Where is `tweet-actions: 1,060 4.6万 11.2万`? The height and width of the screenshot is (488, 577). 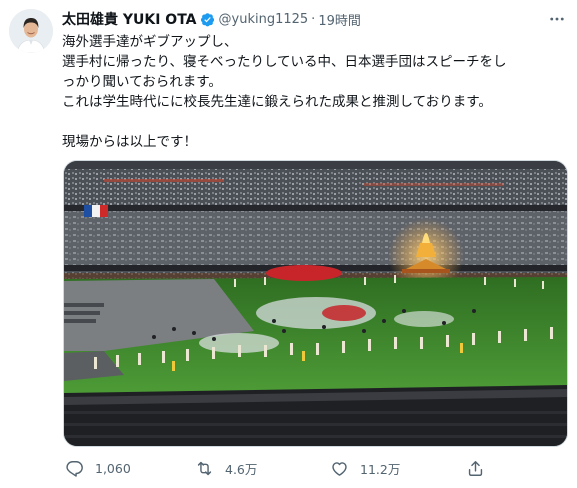
tweet-actions: 1,060 4.6万 11.2万 is located at coordinates (314, 468).